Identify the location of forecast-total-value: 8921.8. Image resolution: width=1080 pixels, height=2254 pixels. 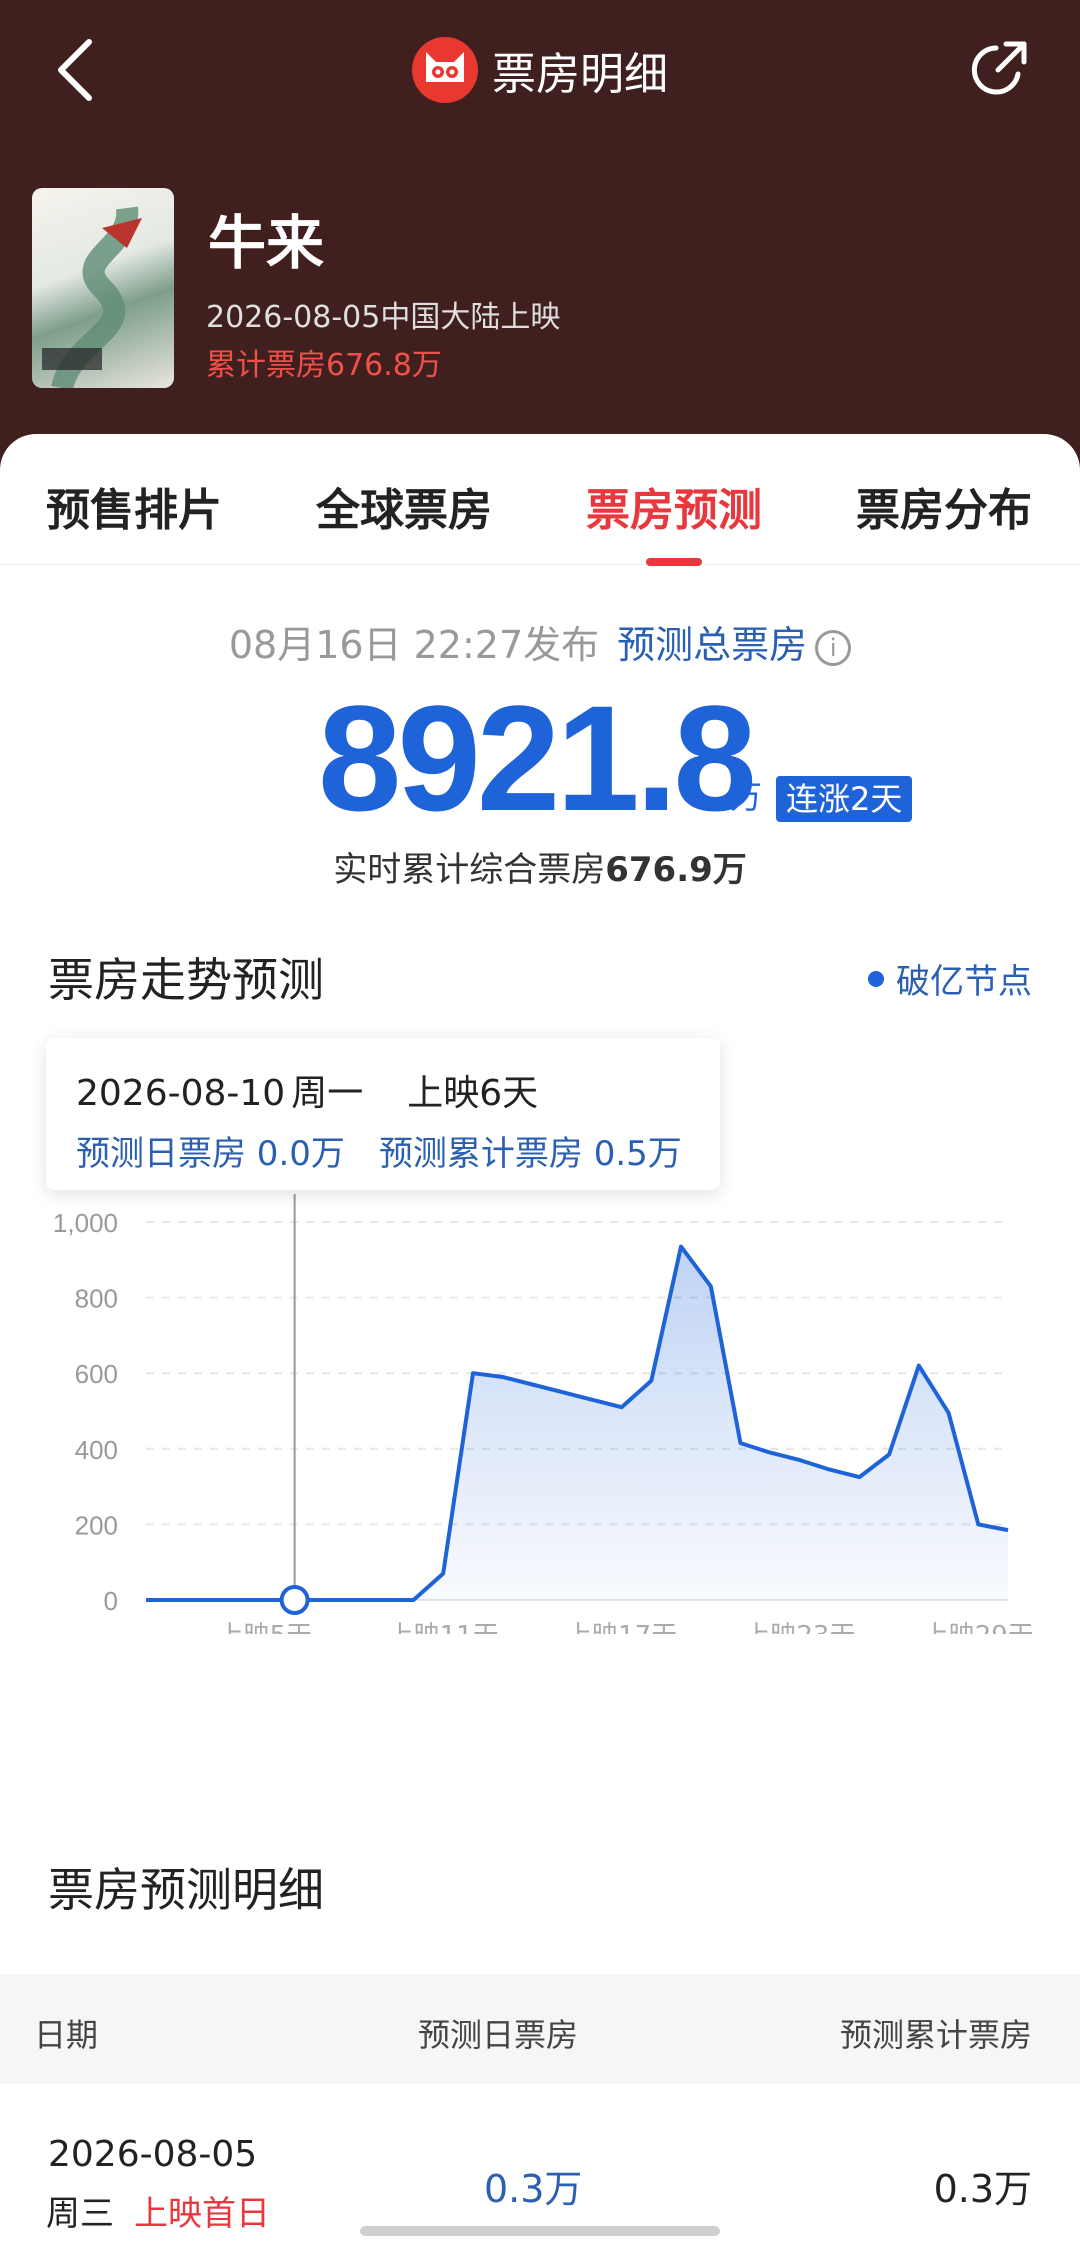
(537, 758).